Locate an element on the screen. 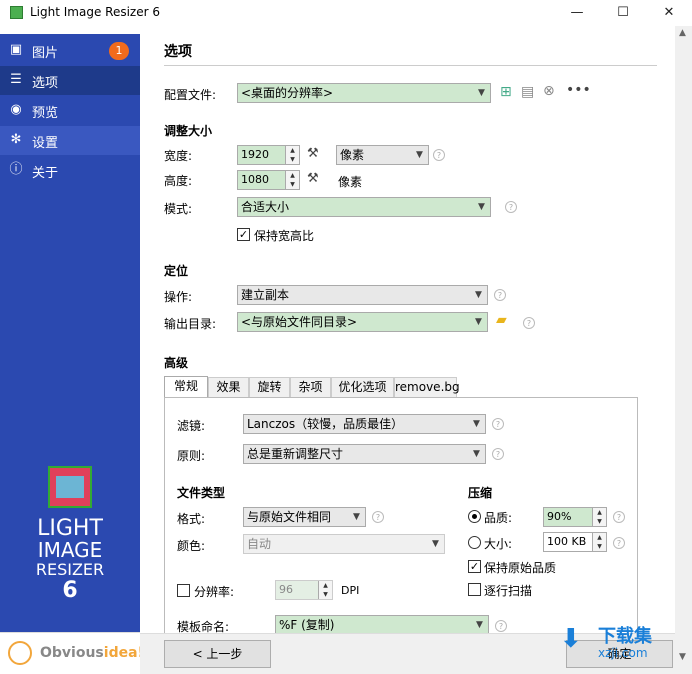  keep-ratio-label: 保持宽高比 is located at coordinates (284, 236).